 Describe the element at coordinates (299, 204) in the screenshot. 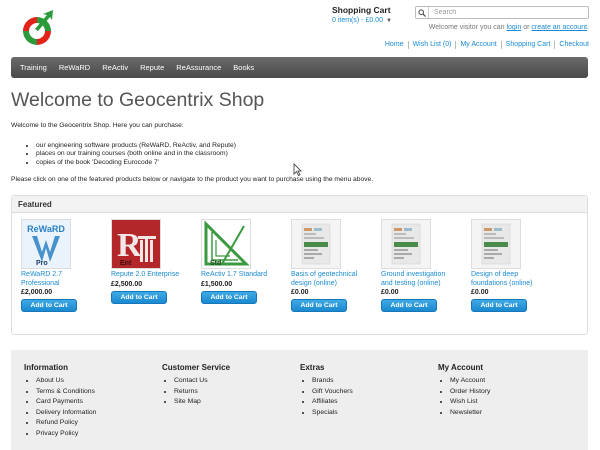

I see `featured-heading: Featured` at that location.